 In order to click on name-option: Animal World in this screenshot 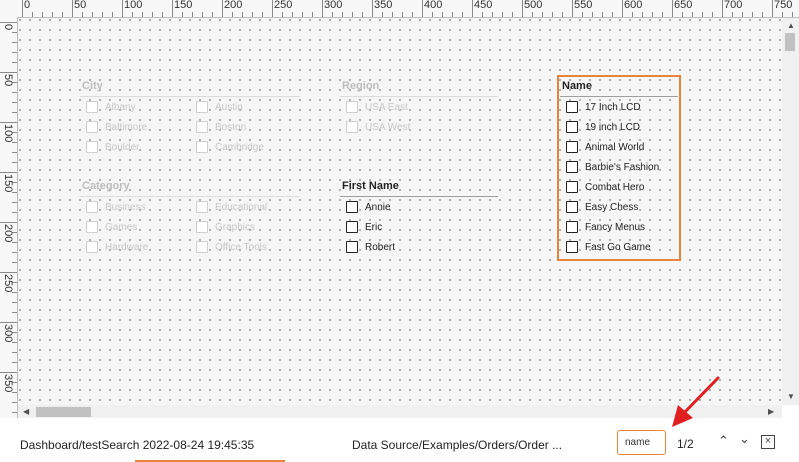, I will do `click(605, 147)`.